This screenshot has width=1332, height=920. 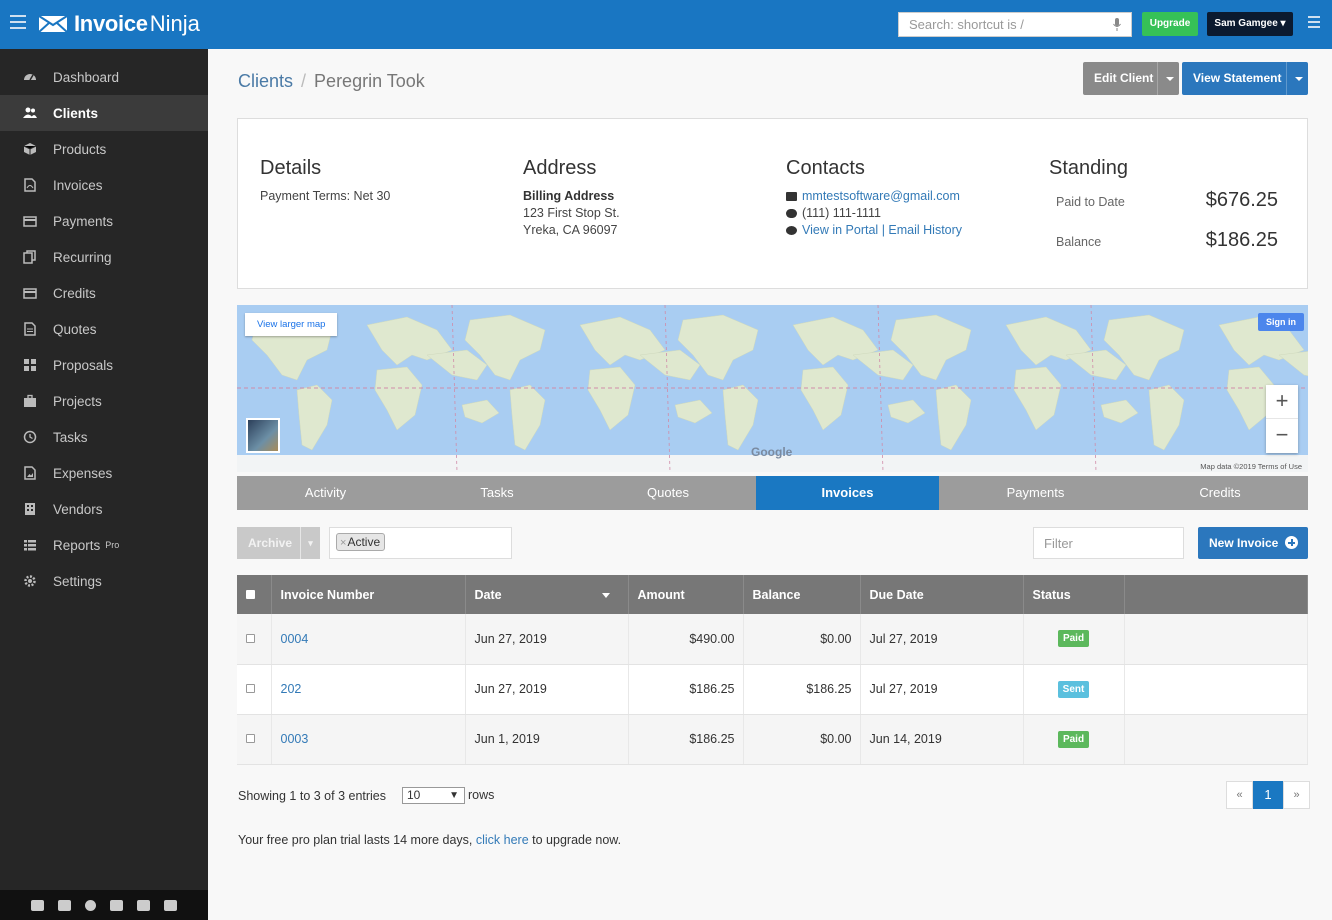 What do you see at coordinates (1074, 739) in the screenshot?
I see `status-cell: Paid` at bounding box center [1074, 739].